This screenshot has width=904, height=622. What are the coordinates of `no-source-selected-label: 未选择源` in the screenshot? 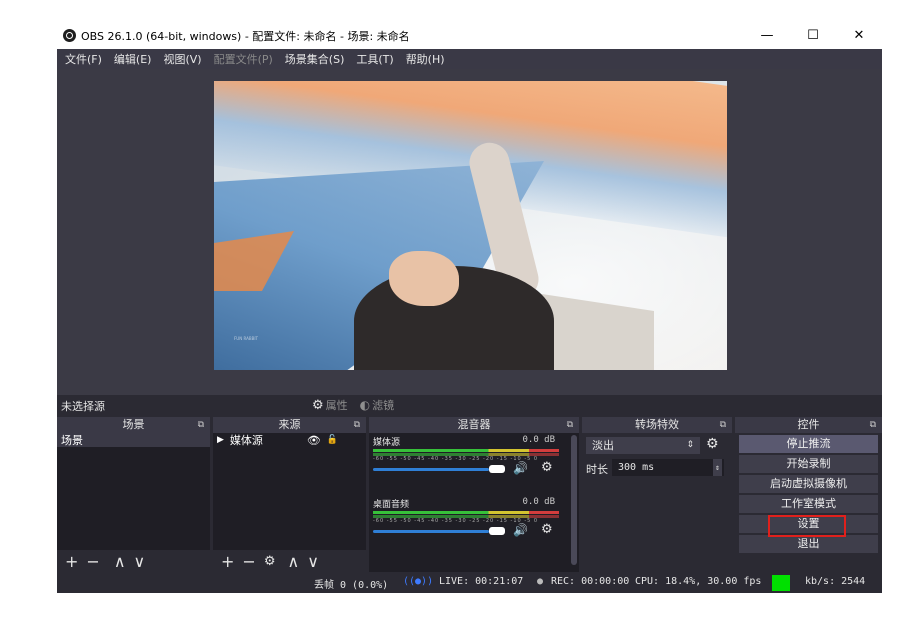 It's located at (83, 406).